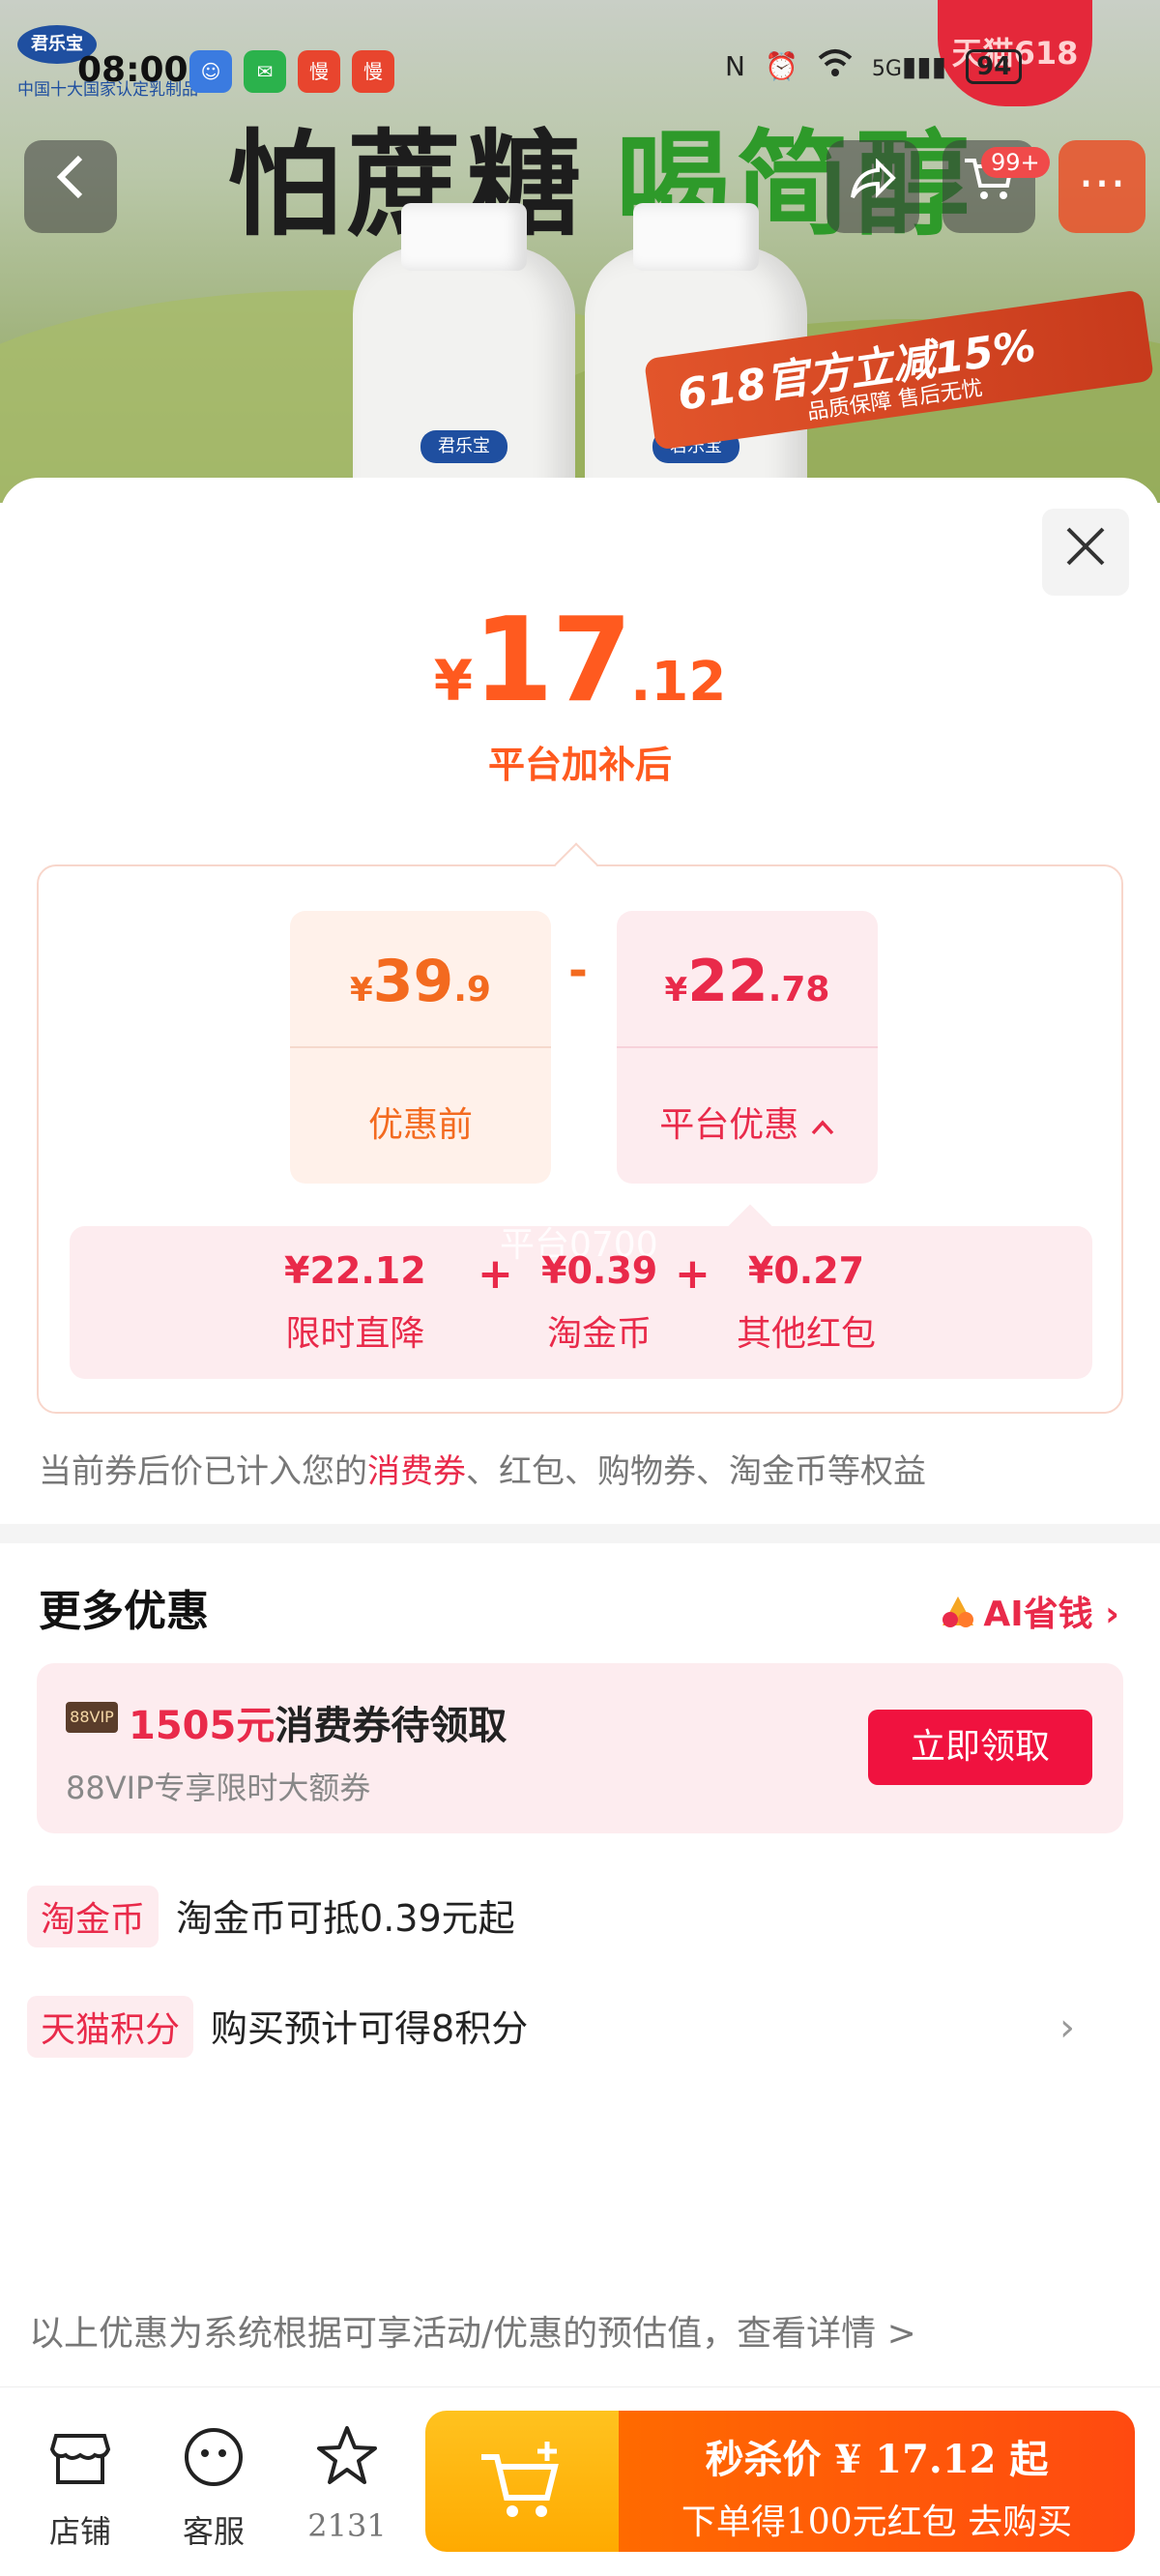 The image size is (1160, 2576). I want to click on original-price-currency: ¥, so click(362, 990).